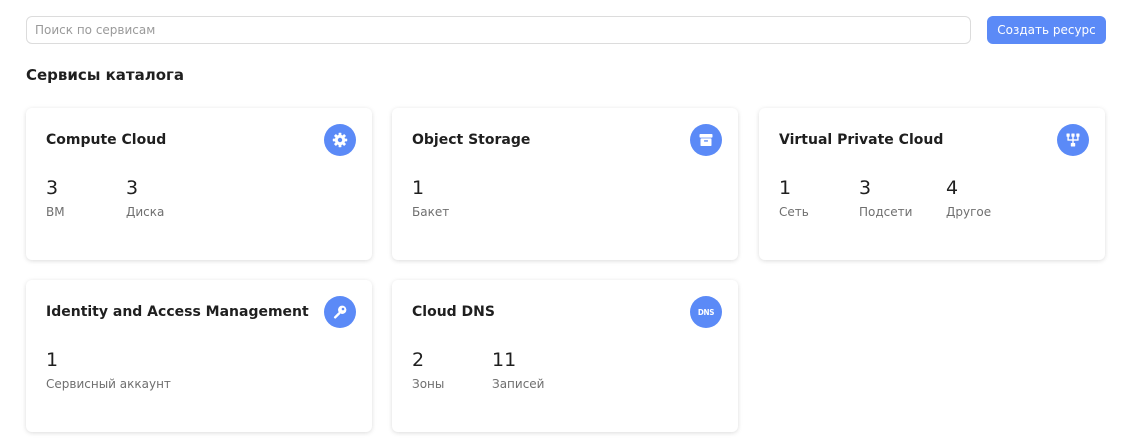 This screenshot has width=1122, height=442. Describe the element at coordinates (177, 312) in the screenshot. I see `card-title: Identity and Access Management` at that location.